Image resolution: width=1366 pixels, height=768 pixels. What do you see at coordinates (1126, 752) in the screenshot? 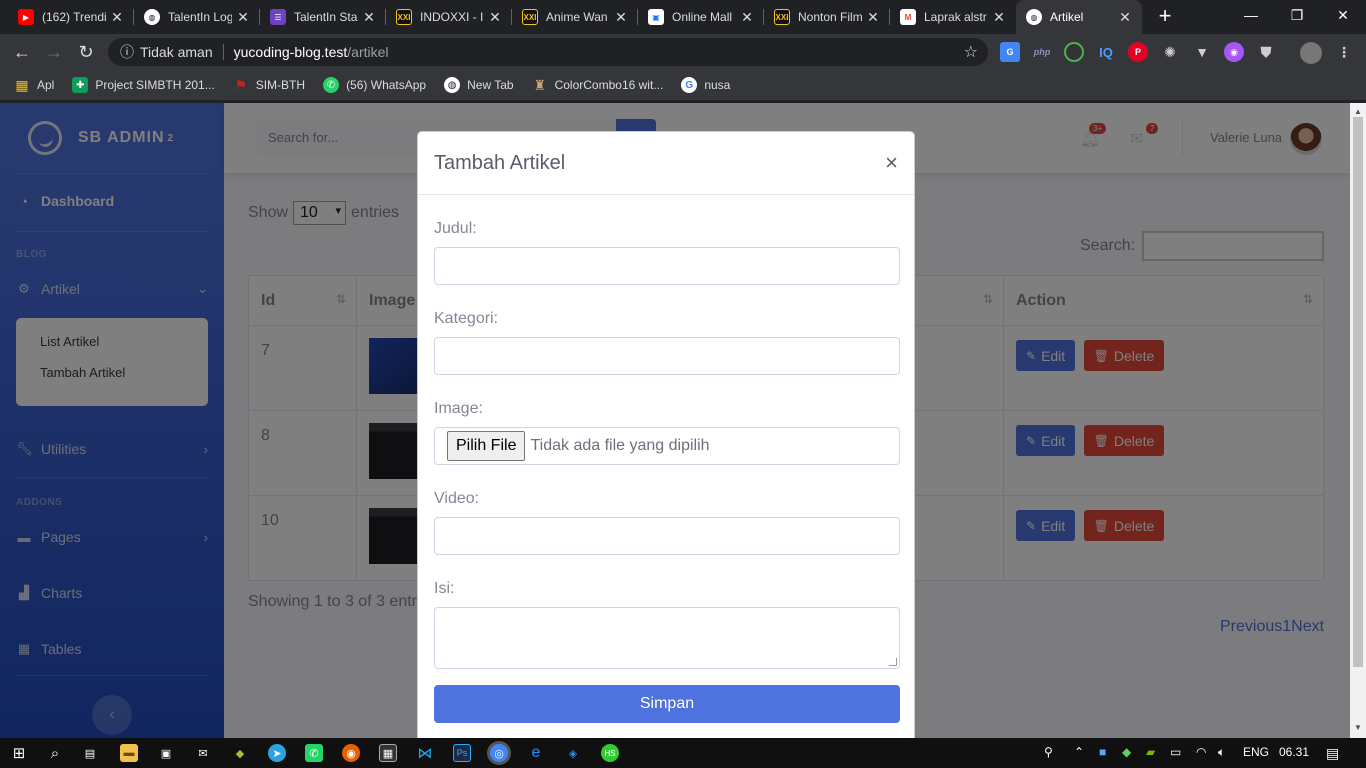
I see `tray-network-app-icon: ◆` at bounding box center [1126, 752].